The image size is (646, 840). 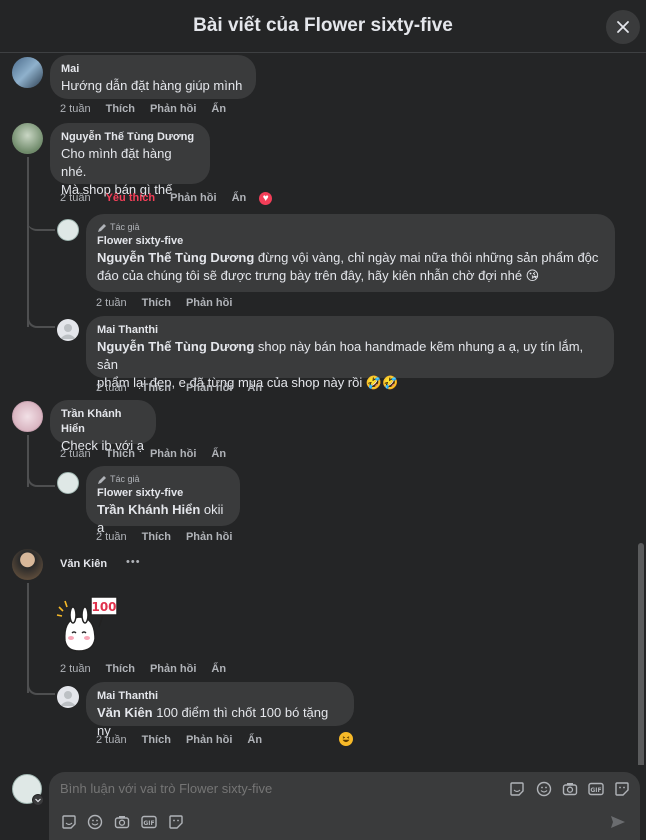 I want to click on composer-box: GIF GIF, so click(x=344, y=806).